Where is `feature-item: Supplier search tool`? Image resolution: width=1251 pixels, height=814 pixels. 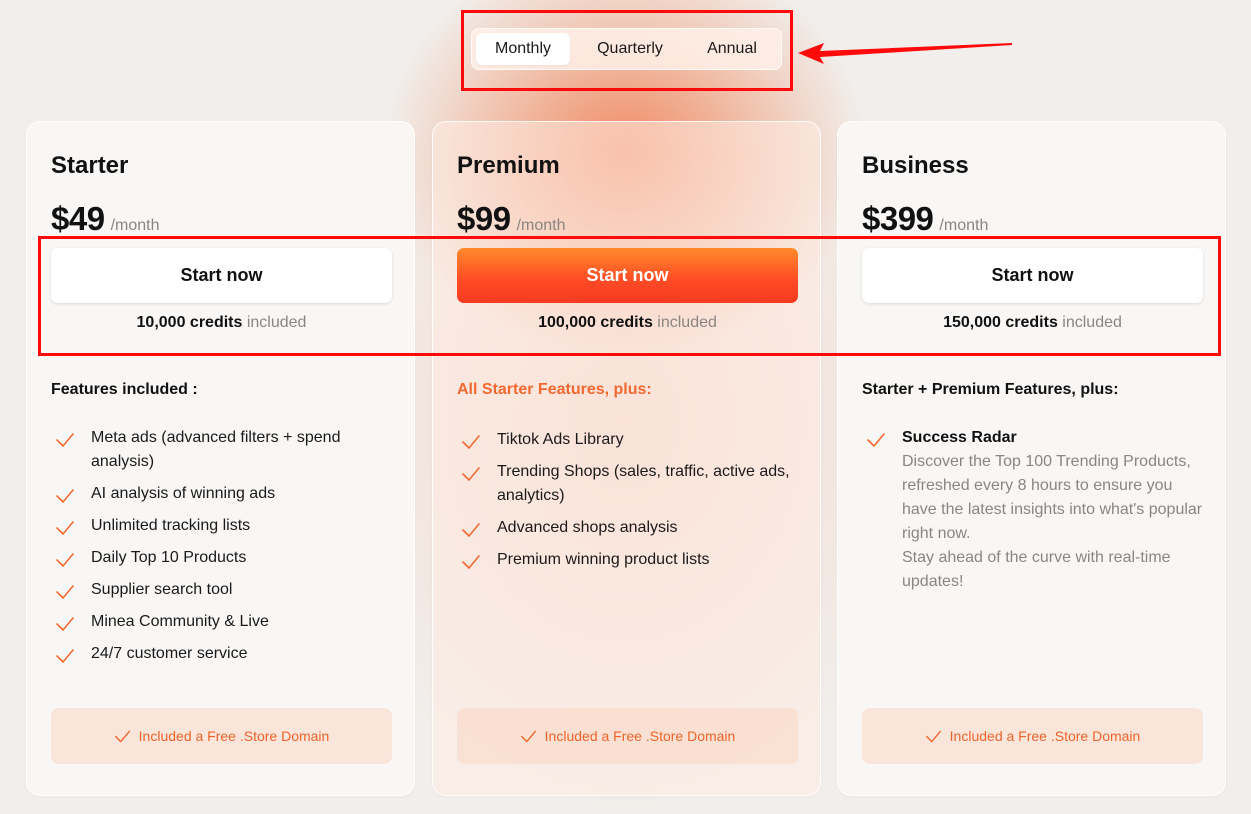
feature-item: Supplier search tool is located at coordinates (223, 590).